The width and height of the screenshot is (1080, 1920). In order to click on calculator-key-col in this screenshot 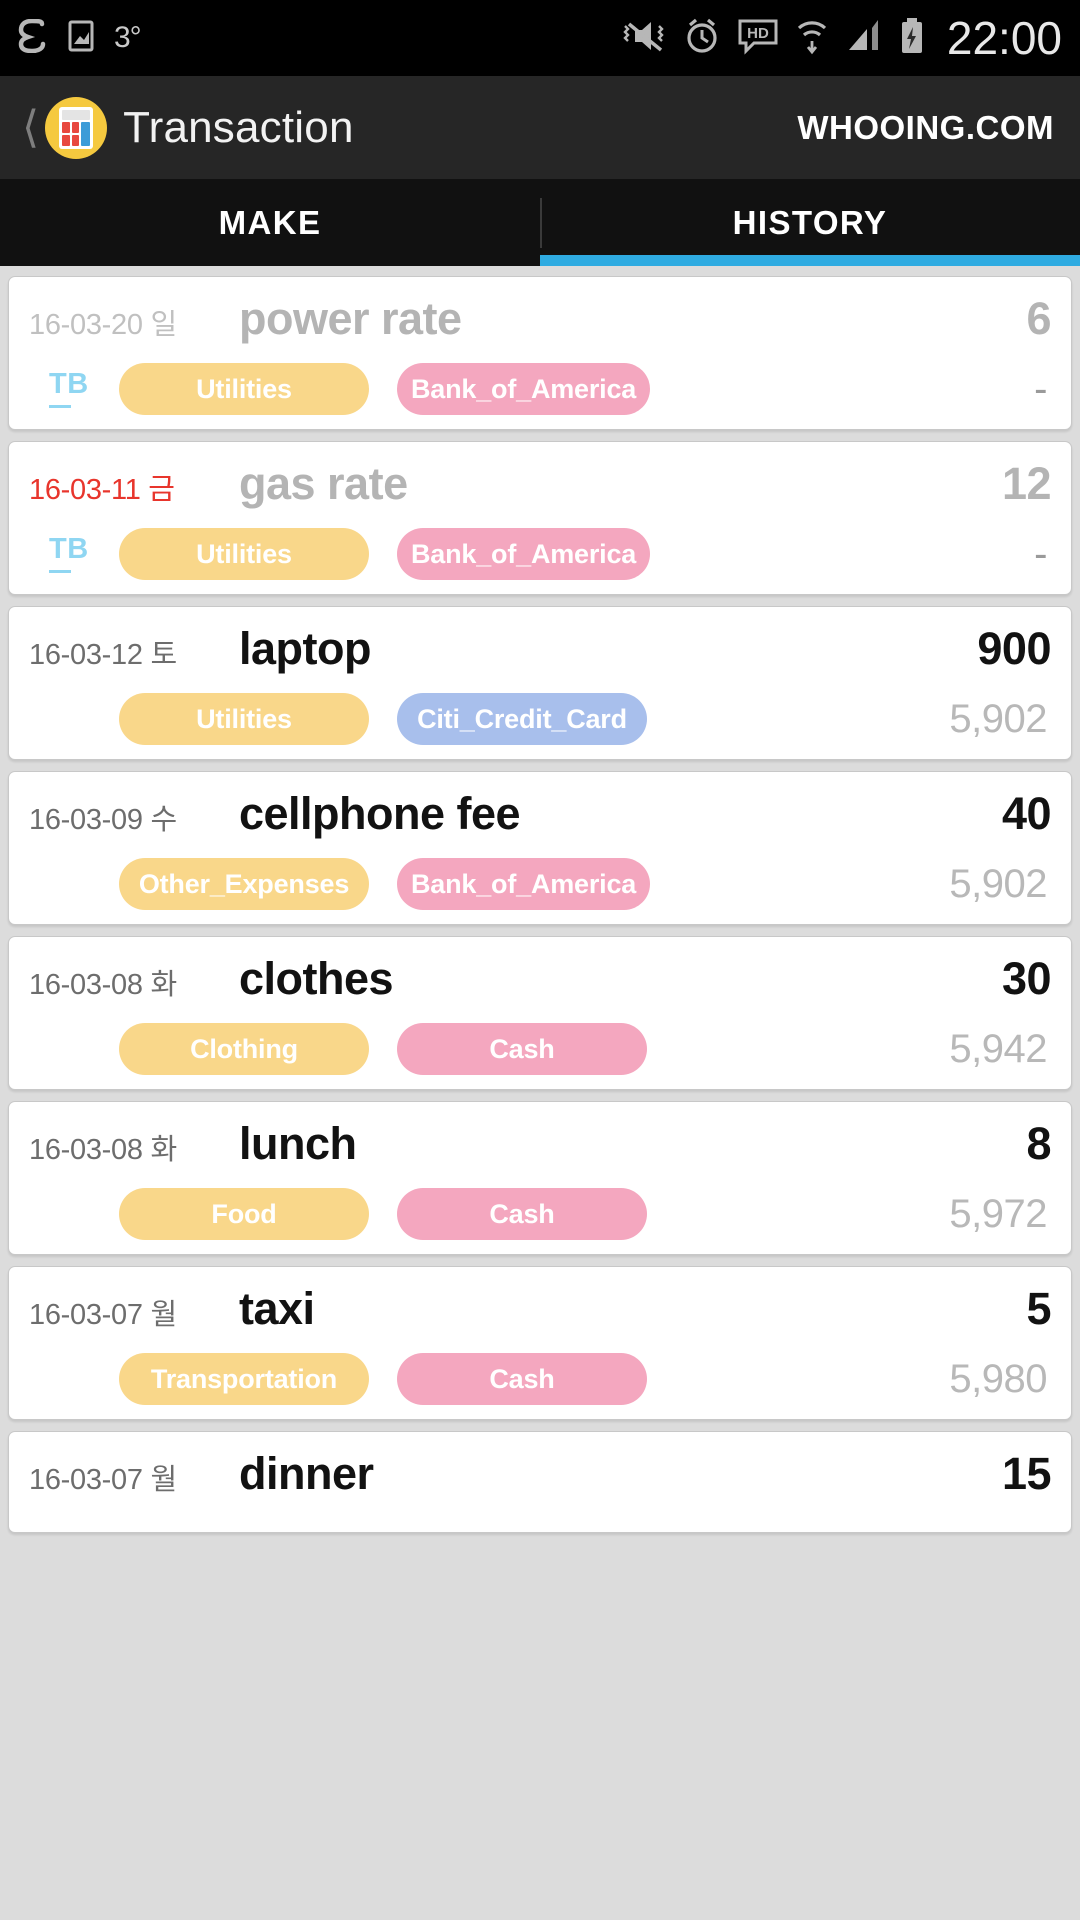, I will do `click(71, 133)`.